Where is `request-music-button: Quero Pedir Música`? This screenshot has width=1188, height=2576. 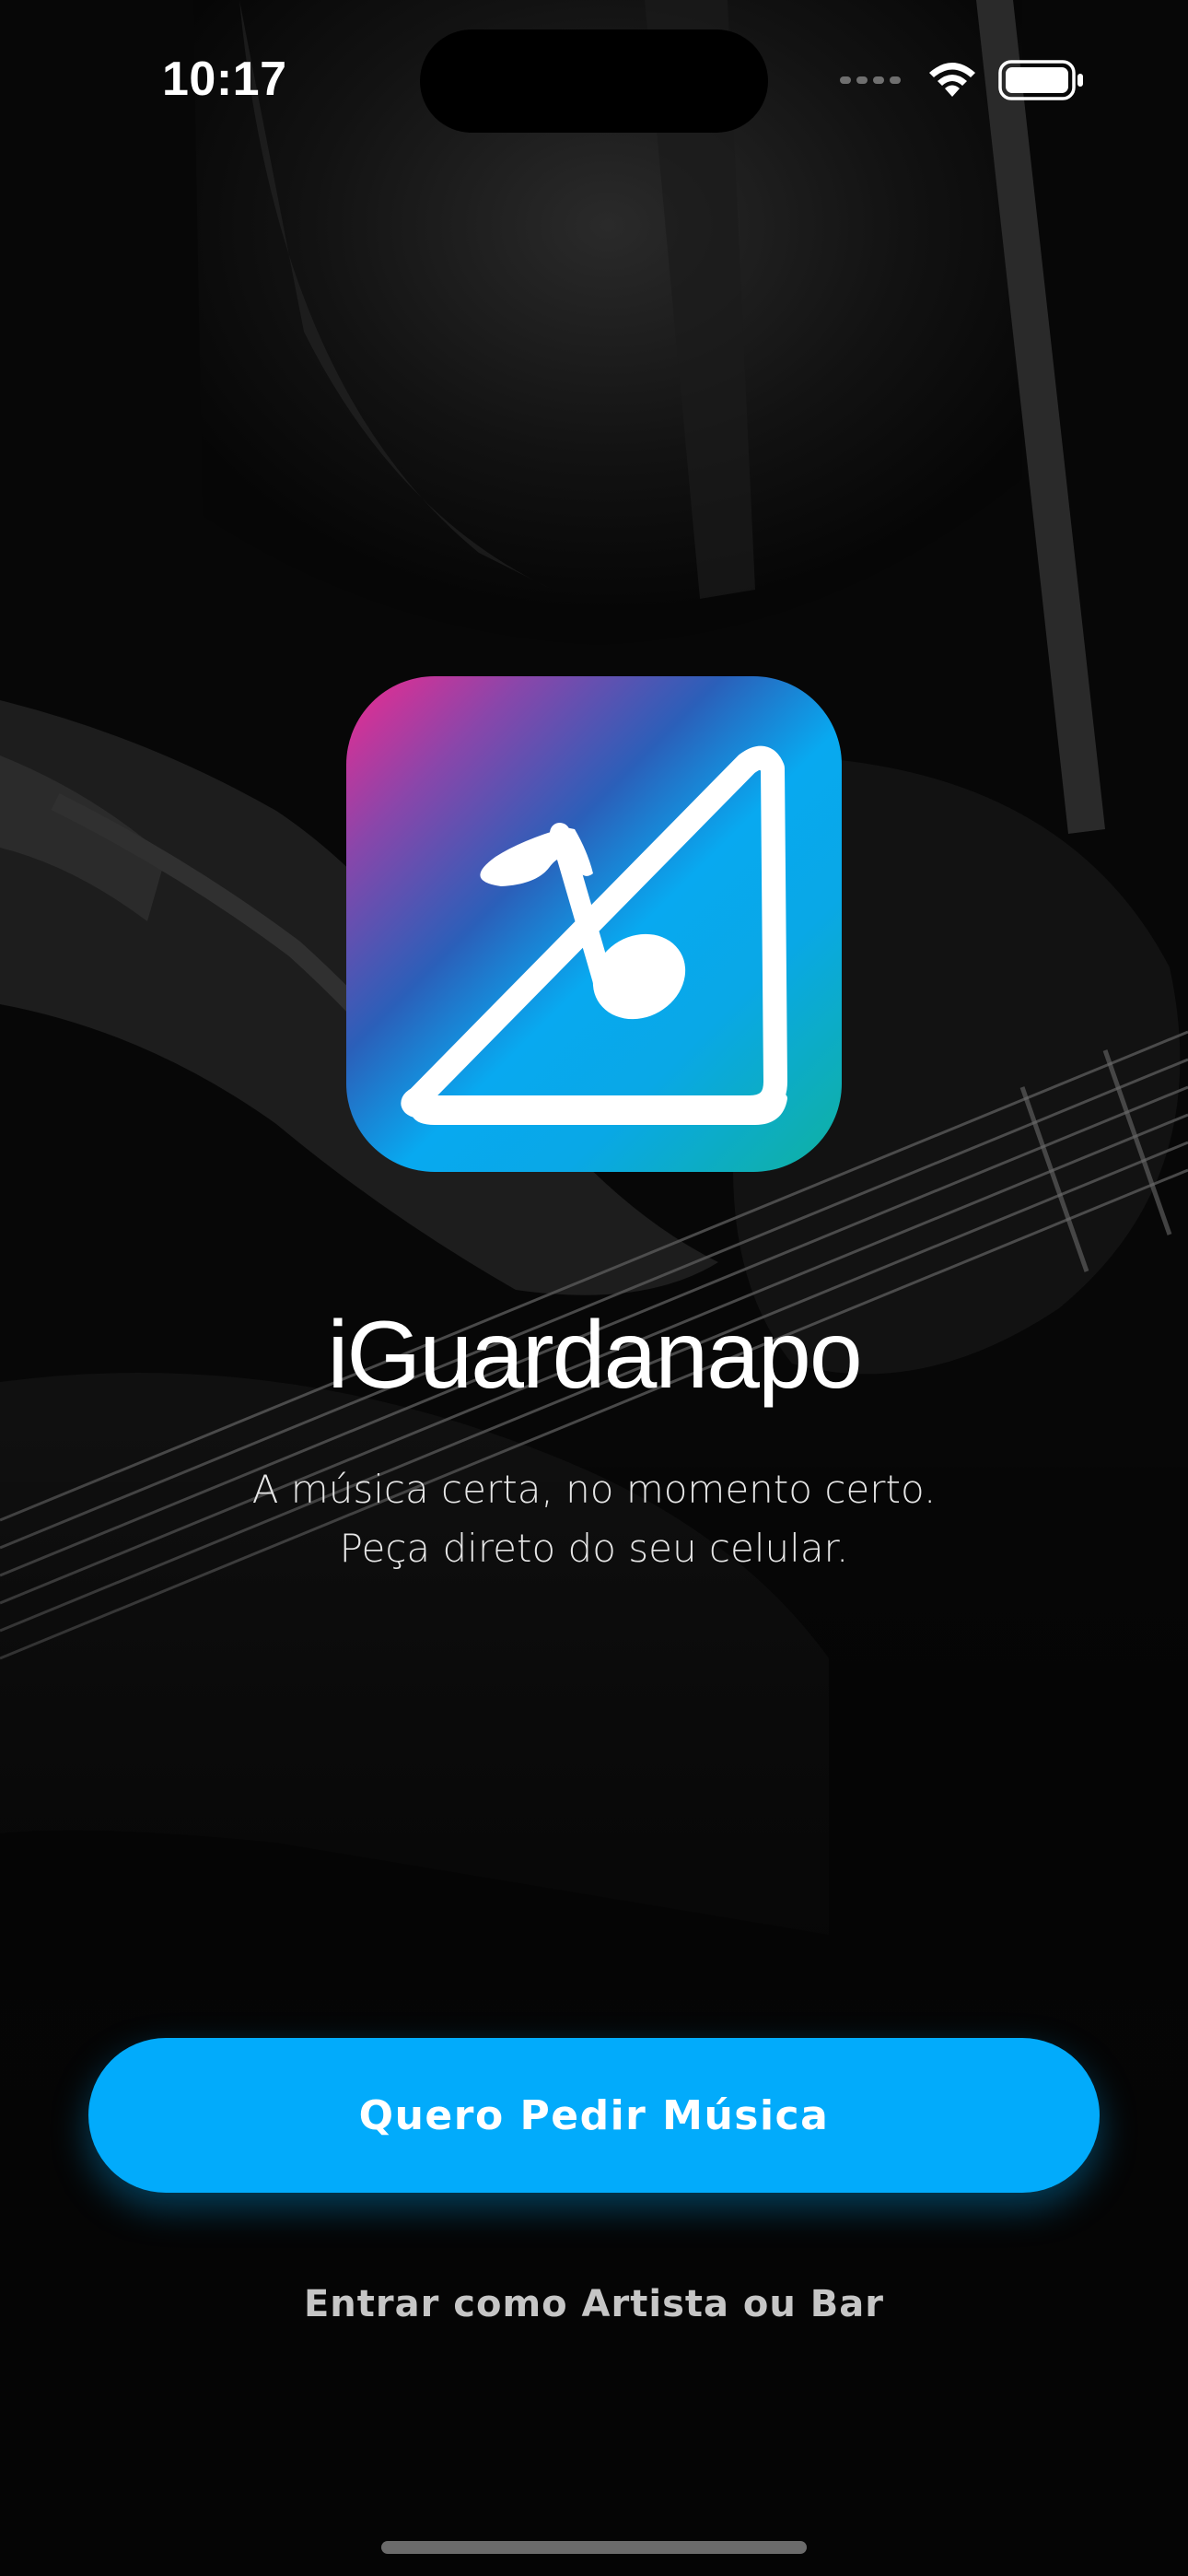
request-music-button: Quero Pedir Música is located at coordinates (594, 2115).